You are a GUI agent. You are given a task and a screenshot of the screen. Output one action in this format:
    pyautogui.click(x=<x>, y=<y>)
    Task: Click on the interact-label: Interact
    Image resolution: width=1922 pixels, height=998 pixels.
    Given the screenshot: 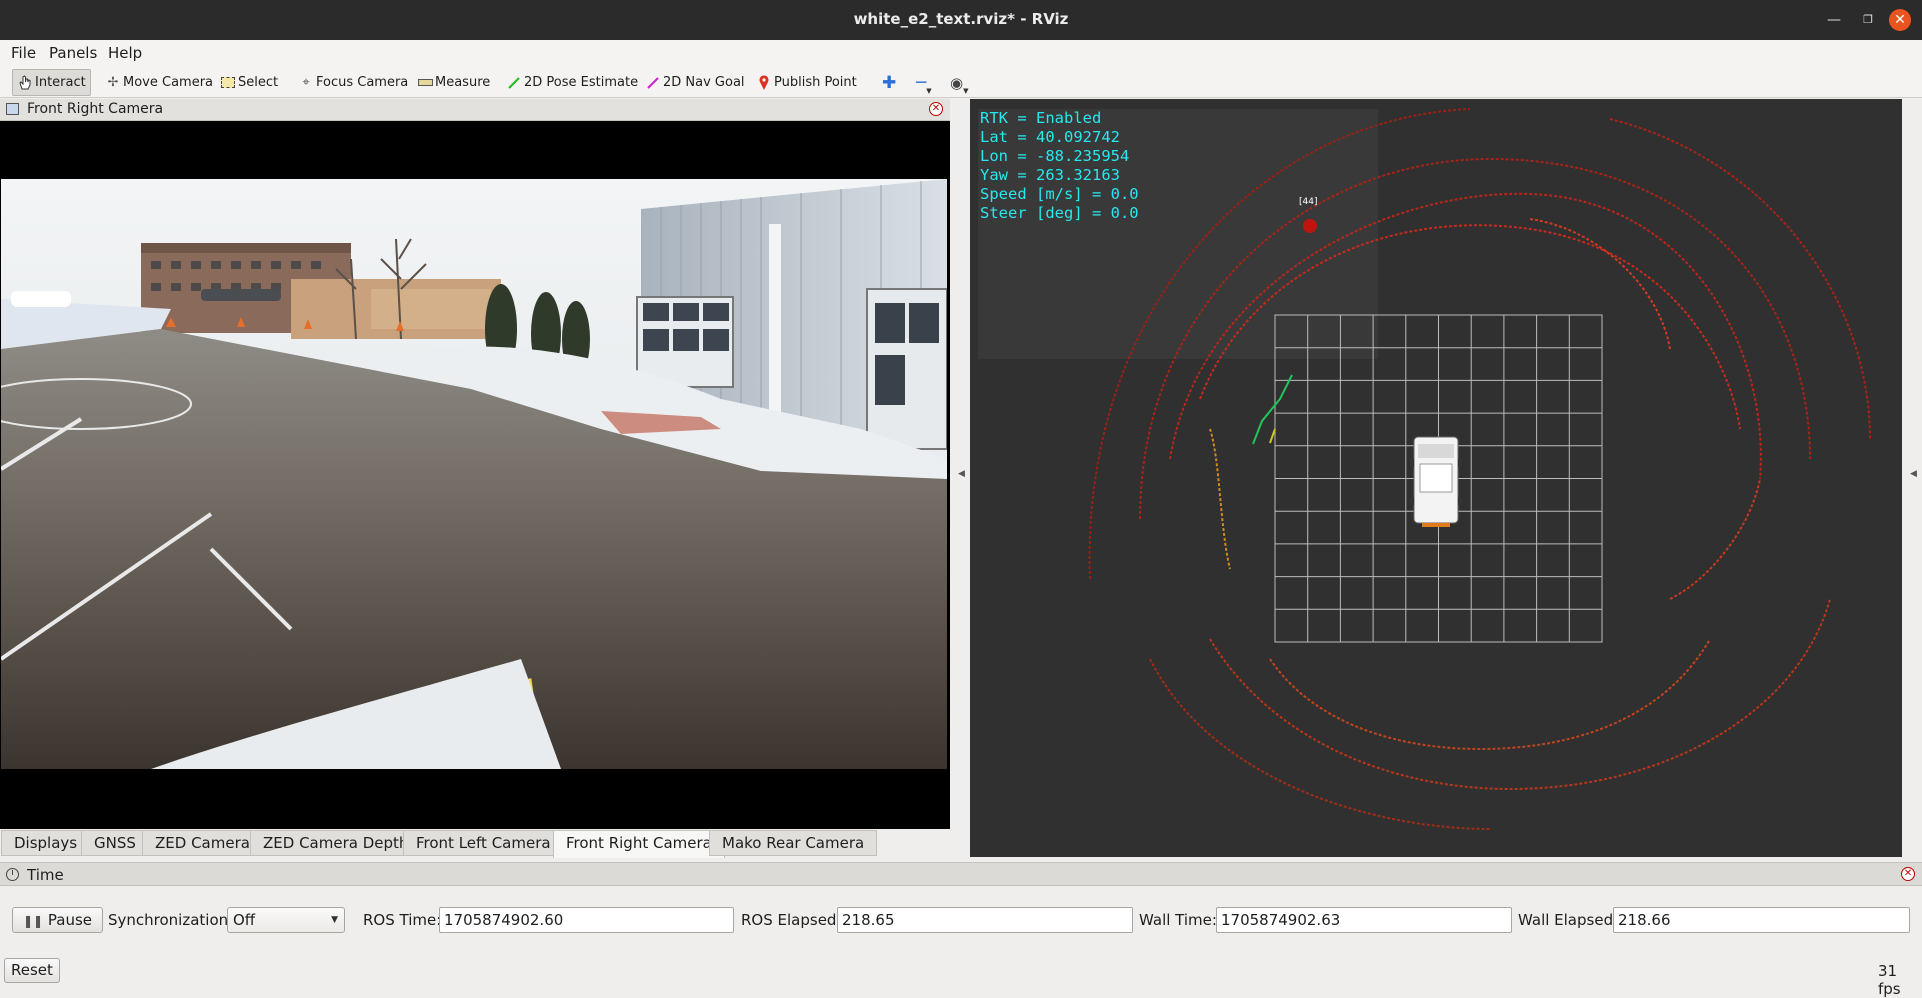 What is the action you would take?
    pyautogui.click(x=60, y=82)
    